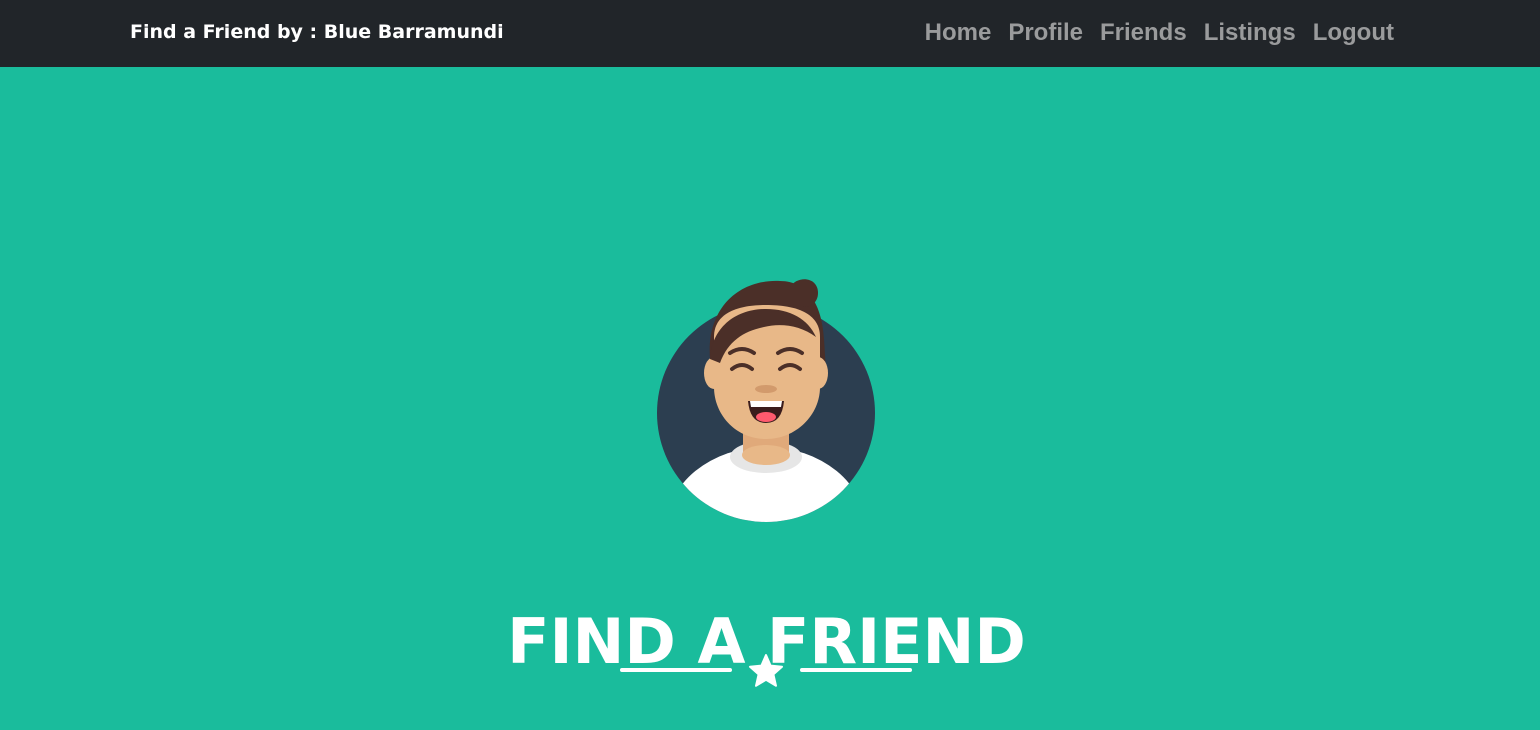 The width and height of the screenshot is (1540, 730). I want to click on star-icon, so click(766, 670).